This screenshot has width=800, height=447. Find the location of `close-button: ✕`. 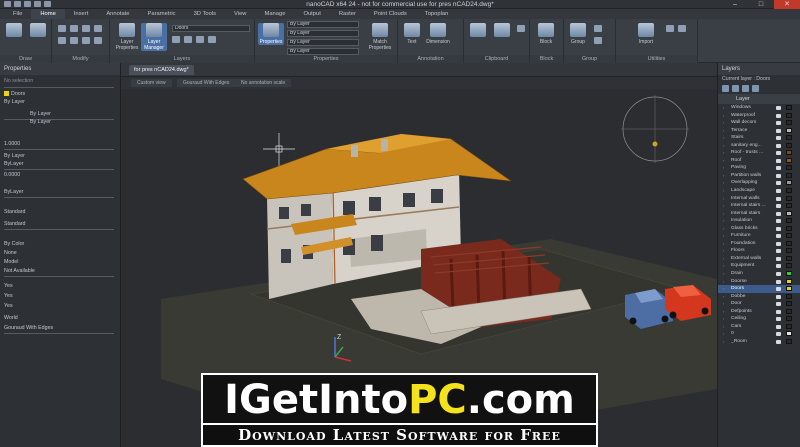

close-button: ✕ is located at coordinates (787, 4).